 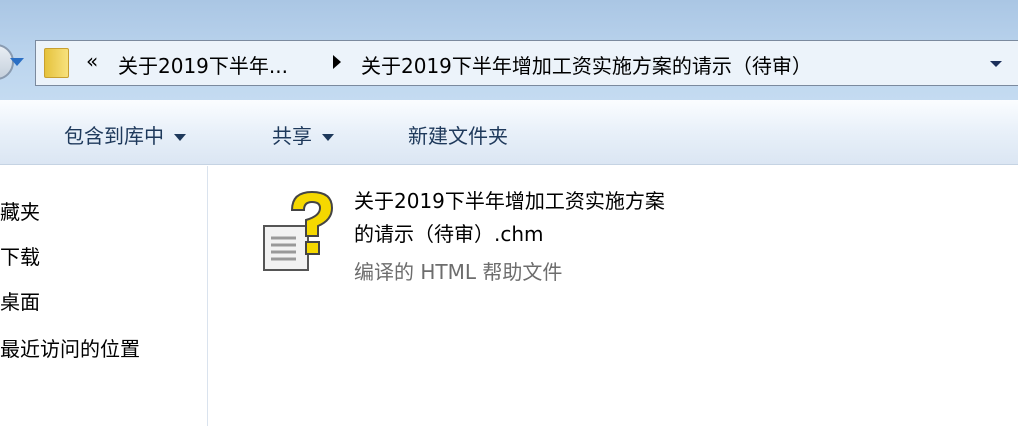 I want to click on file-name-line1: 关于2019下半年增加工资实施方案, so click(x=509, y=201).